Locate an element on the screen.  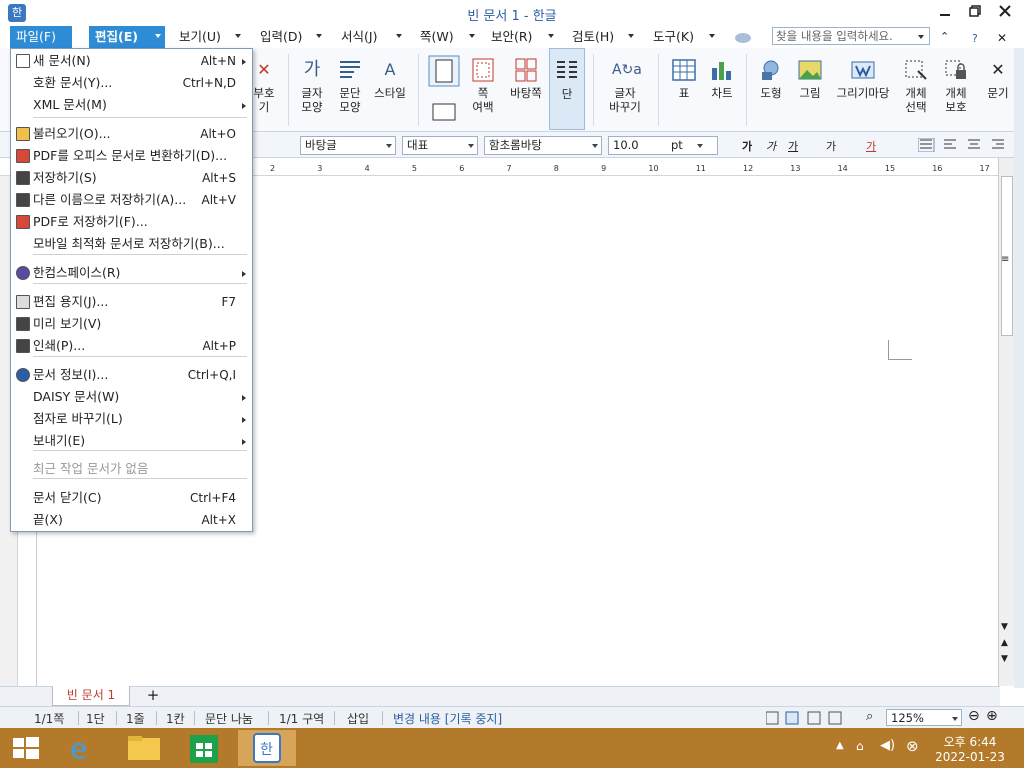
windows-start-icon is located at coordinates (26, 748).